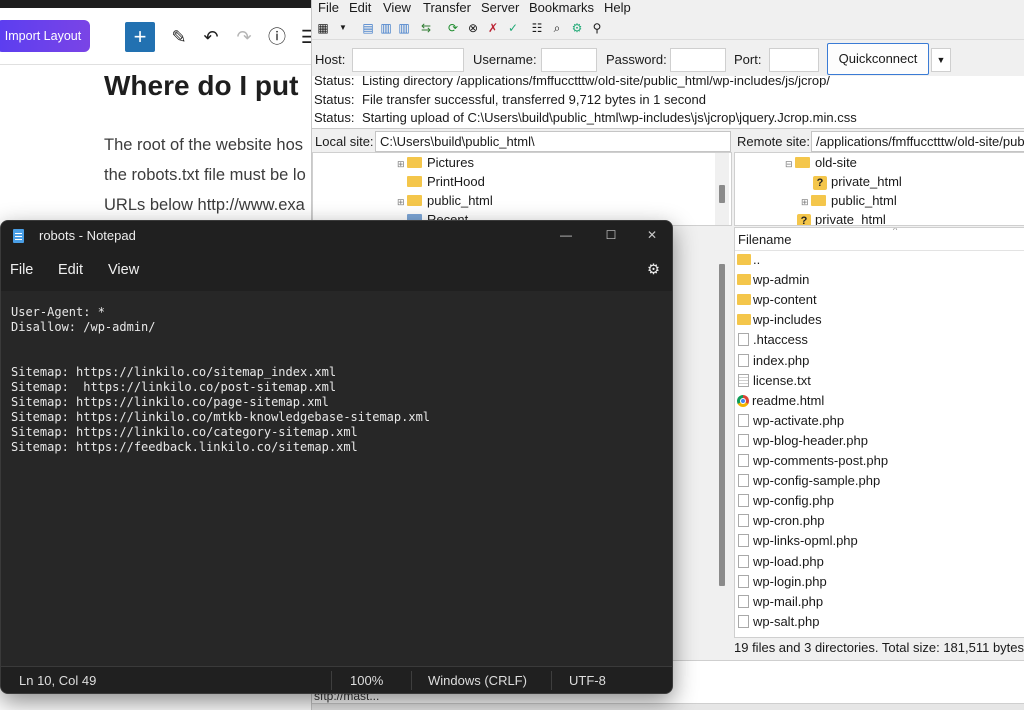 The height and width of the screenshot is (710, 1024). I want to click on port-input, so click(794, 60).